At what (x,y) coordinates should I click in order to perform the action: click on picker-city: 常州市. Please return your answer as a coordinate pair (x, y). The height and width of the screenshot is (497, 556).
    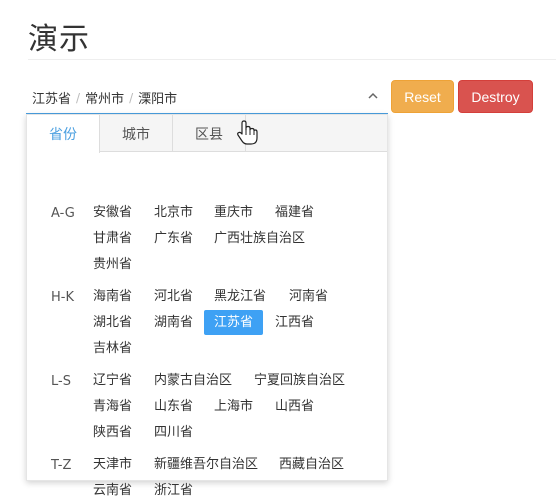
    Looking at the image, I should click on (105, 99).